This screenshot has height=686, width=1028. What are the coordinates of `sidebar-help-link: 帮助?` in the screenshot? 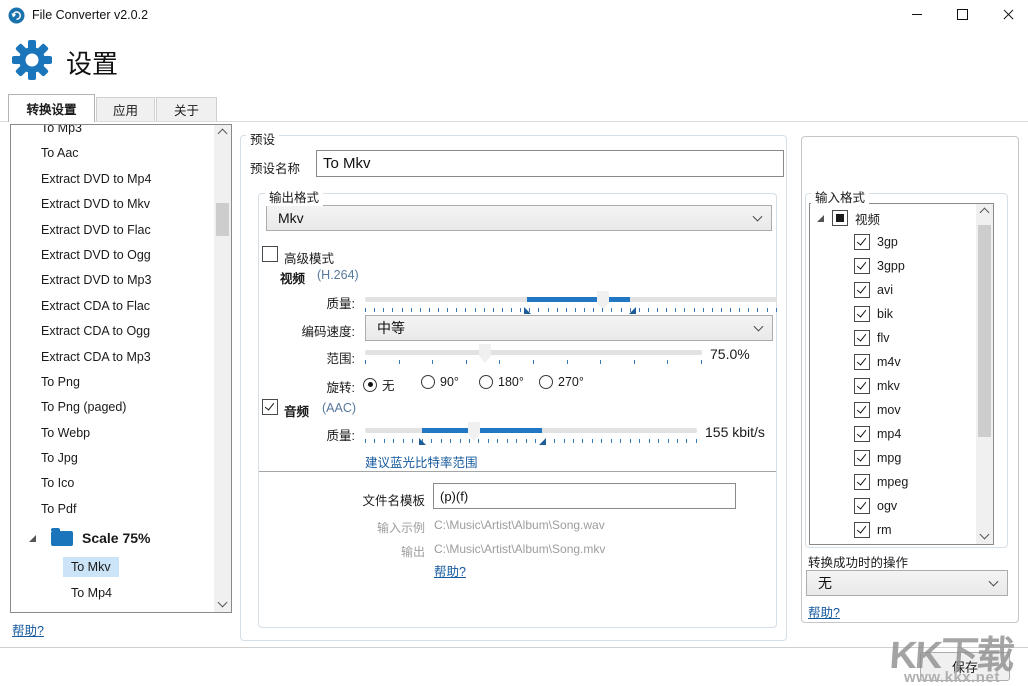 It's located at (28, 629).